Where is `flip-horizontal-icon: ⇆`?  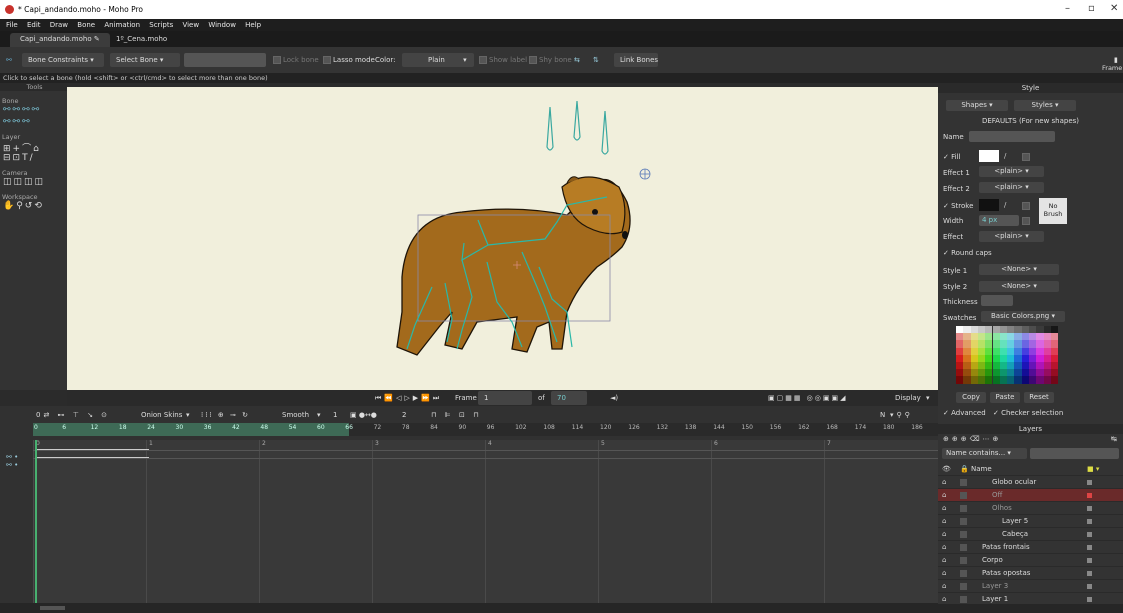
flip-horizontal-icon: ⇆ is located at coordinates (577, 60).